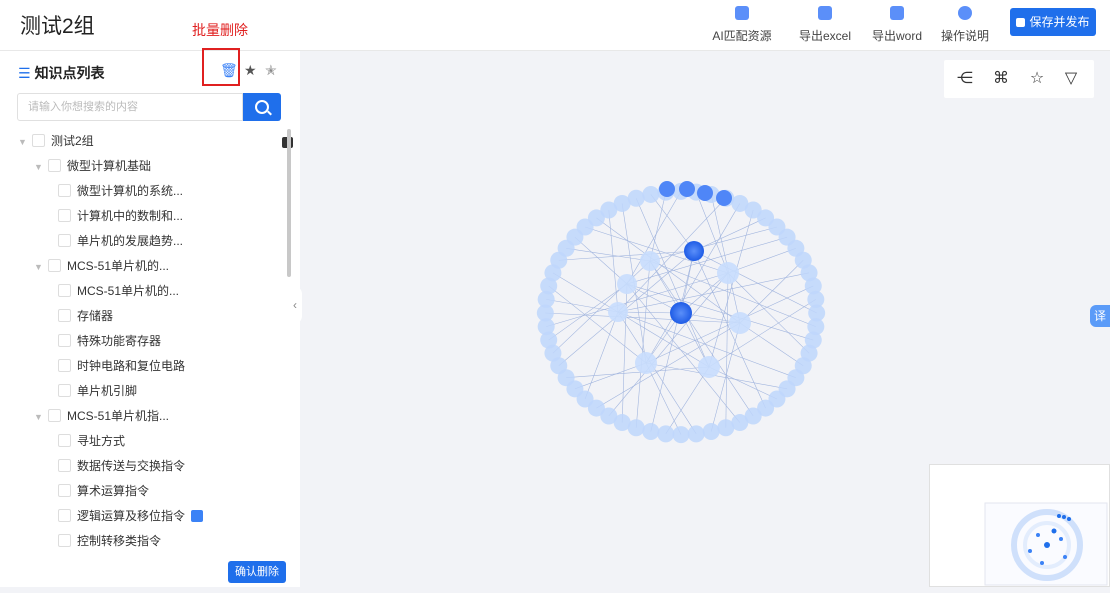  I want to click on graph-nodes, so click(681, 312).